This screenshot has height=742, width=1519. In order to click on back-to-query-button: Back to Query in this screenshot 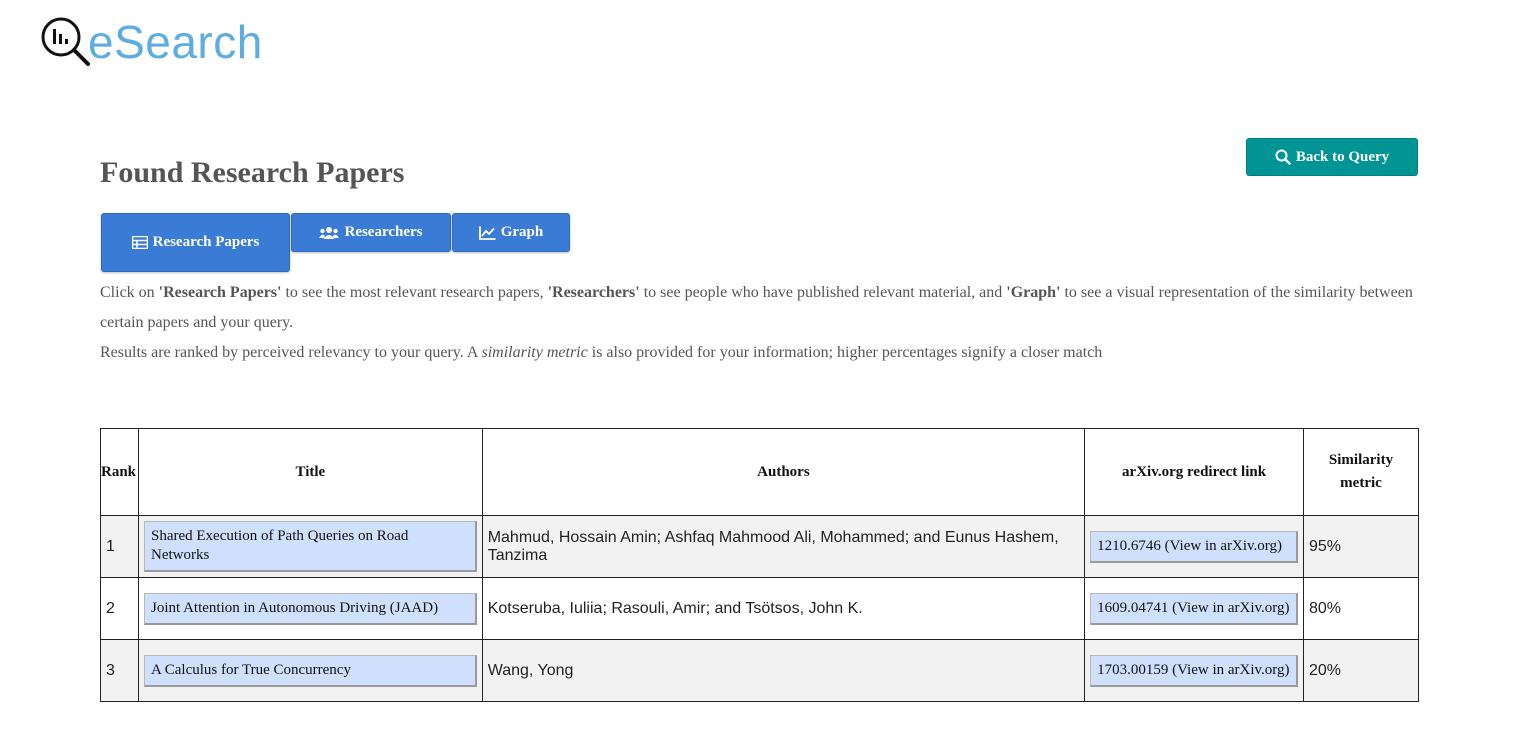, I will do `click(1332, 157)`.